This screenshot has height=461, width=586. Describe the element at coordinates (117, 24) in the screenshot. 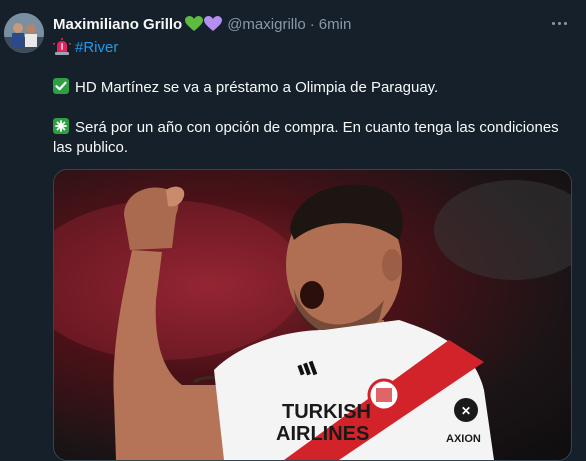

I see `author-name: Maximiliano Grillo` at that location.